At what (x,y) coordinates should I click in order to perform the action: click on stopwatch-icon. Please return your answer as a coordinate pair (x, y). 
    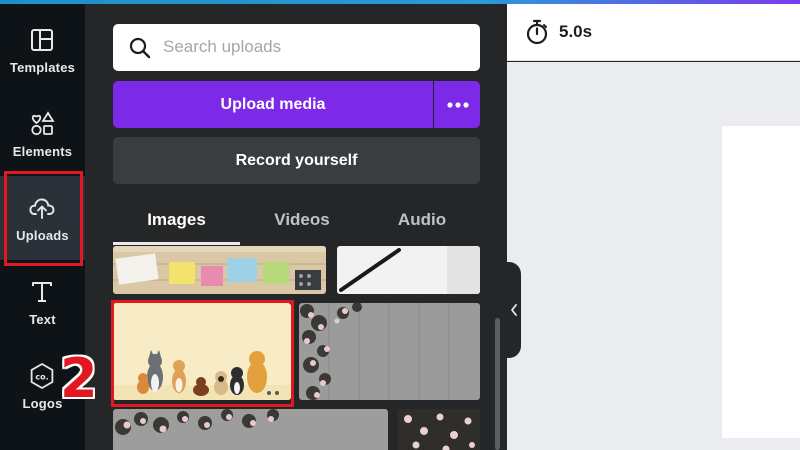
    Looking at the image, I should click on (537, 32).